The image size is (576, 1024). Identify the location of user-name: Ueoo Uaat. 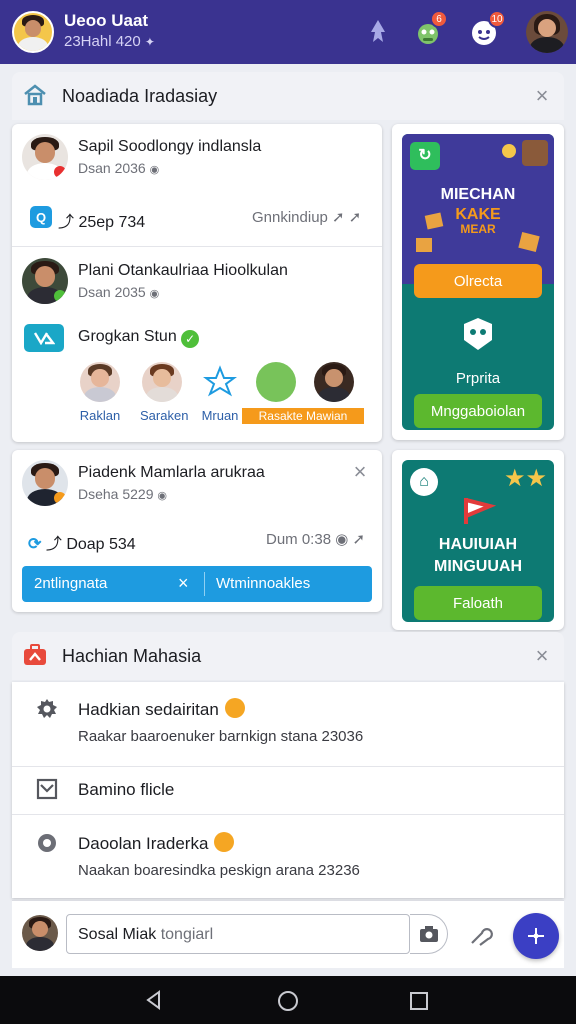
(106, 20).